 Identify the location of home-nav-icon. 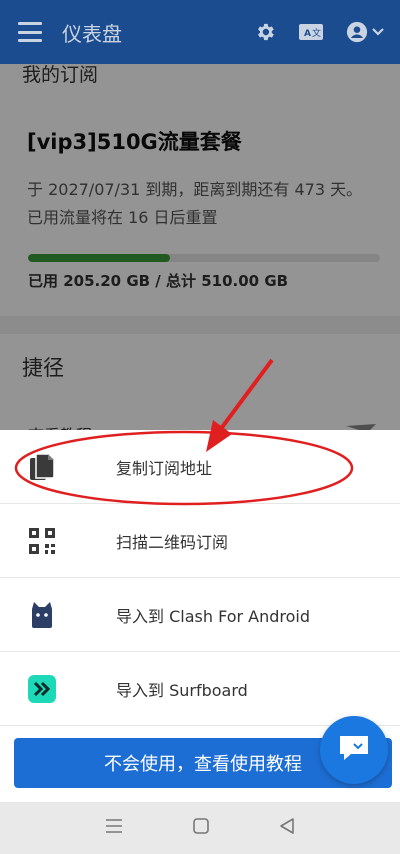
(201, 828).